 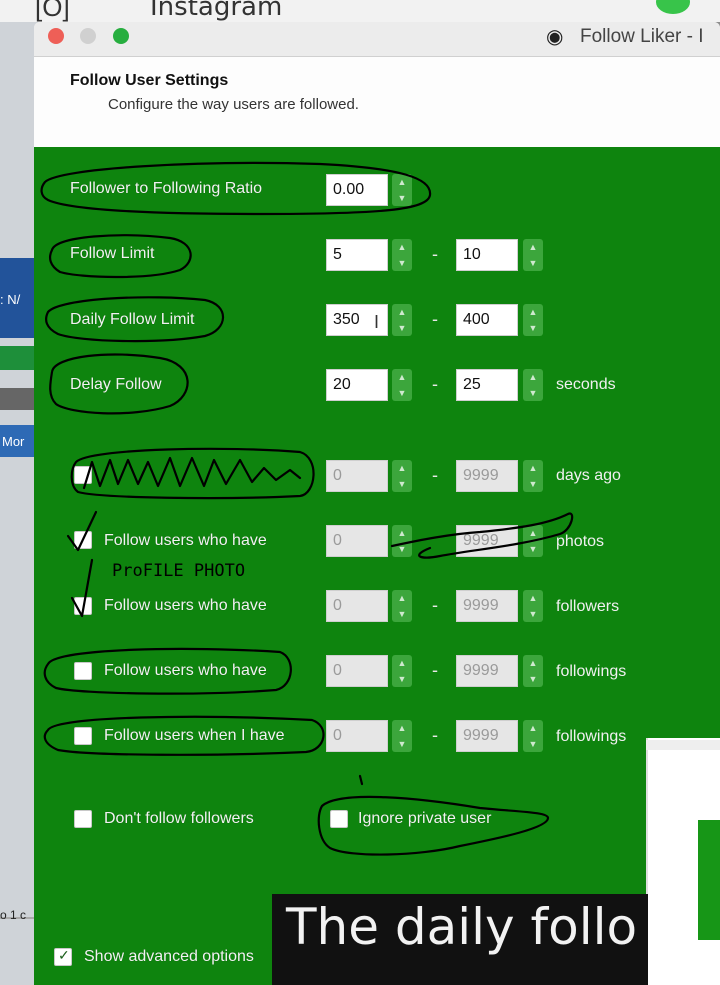 What do you see at coordinates (361, 780) in the screenshot?
I see `annotation-tick-icon` at bounding box center [361, 780].